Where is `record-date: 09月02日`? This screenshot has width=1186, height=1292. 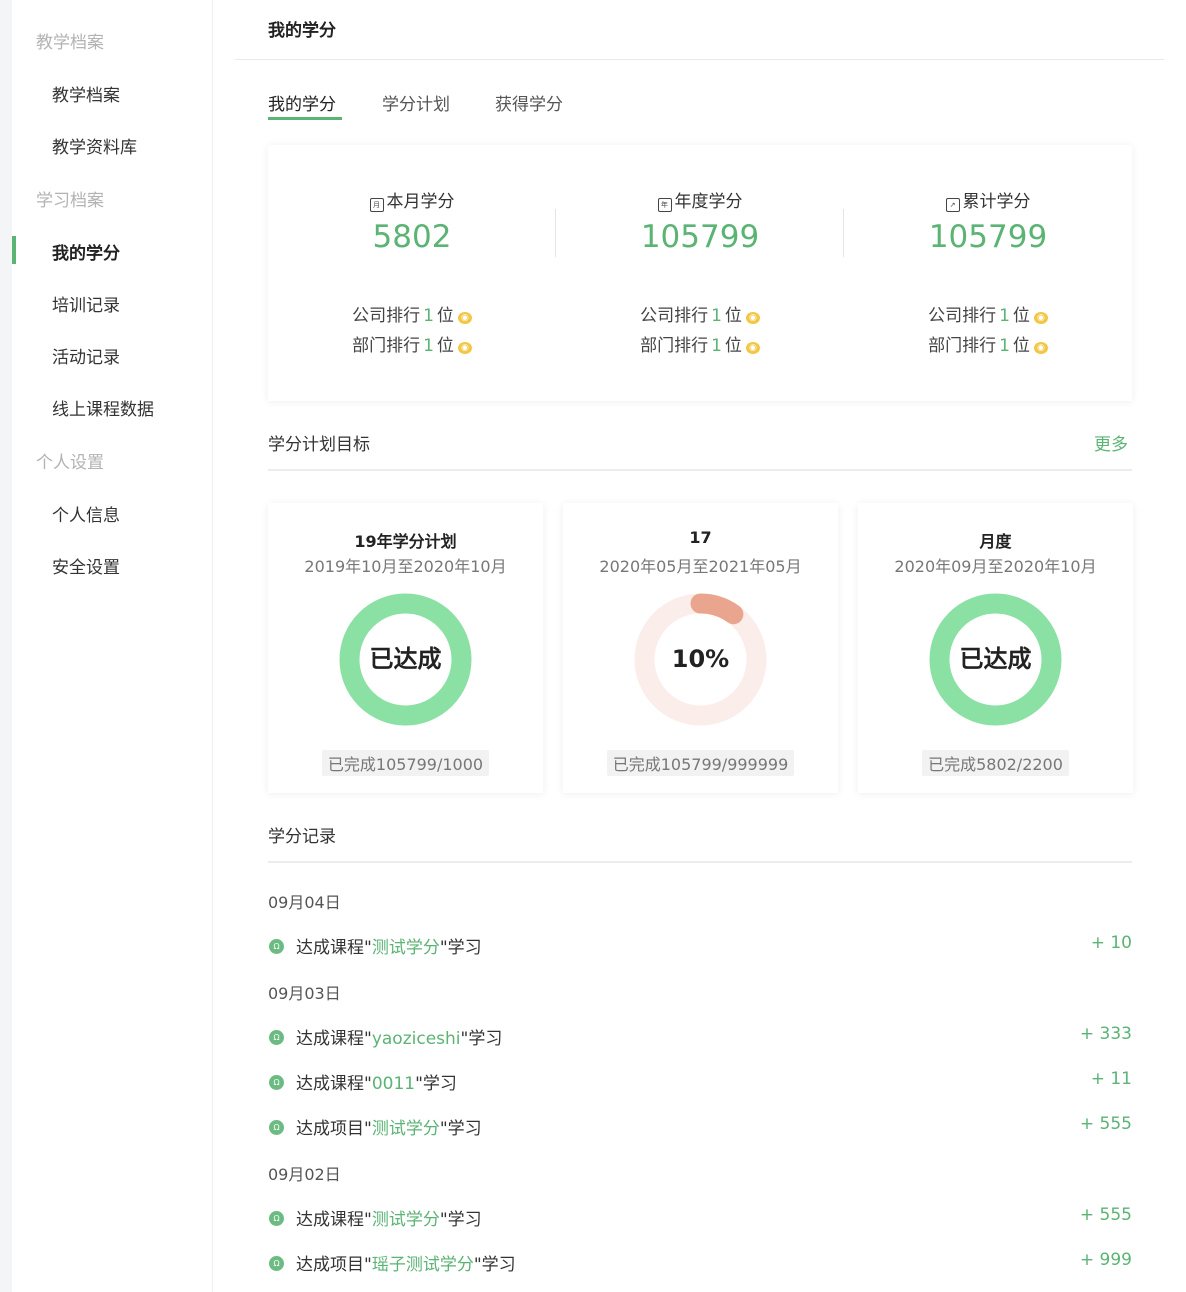 record-date: 09月02日 is located at coordinates (304, 1174).